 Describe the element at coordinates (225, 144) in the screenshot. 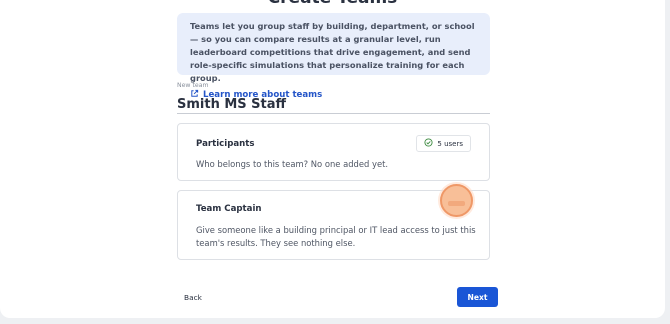

I see `participants-title: Participants` at that location.